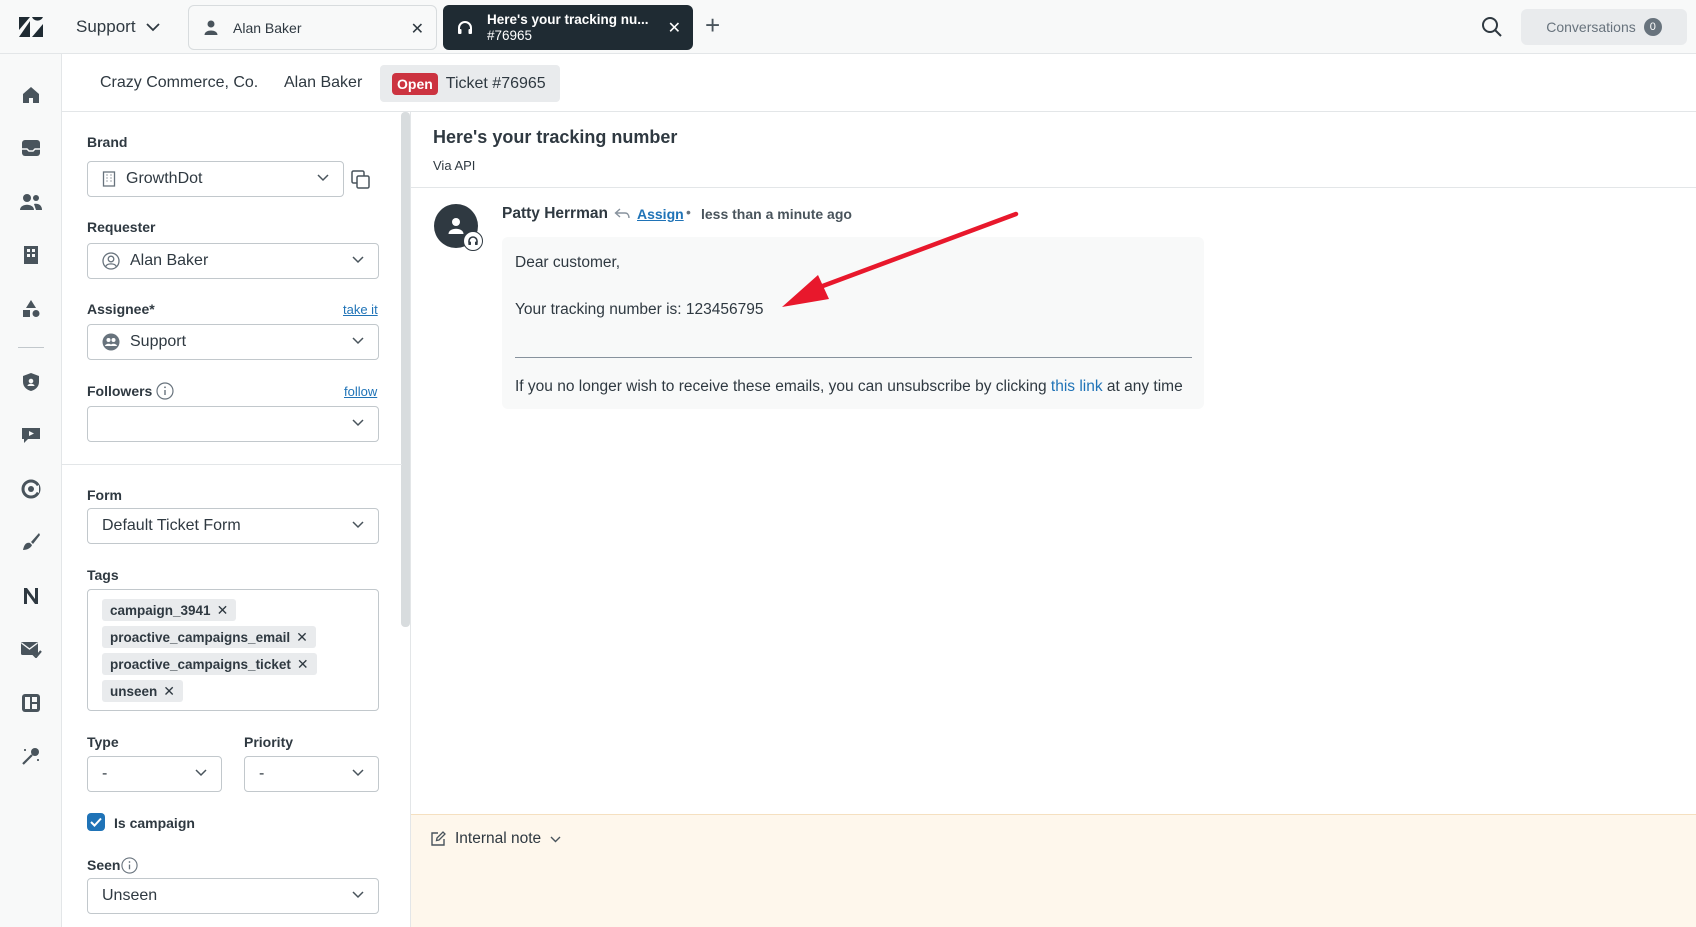 The image size is (1696, 927). I want to click on organizations-icon, so click(31, 255).